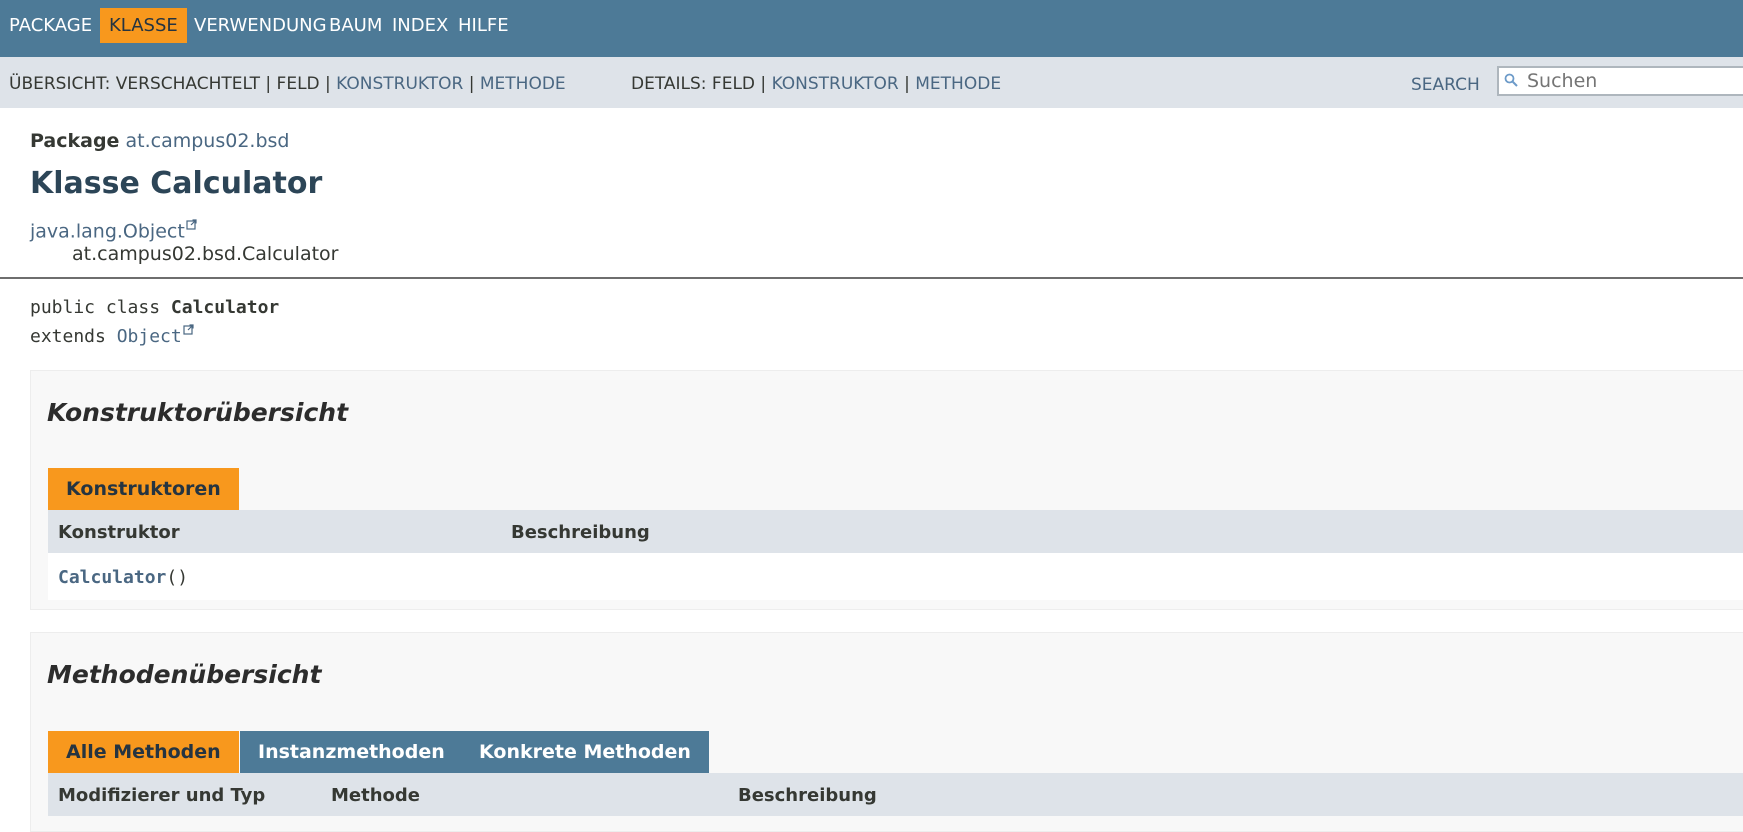  I want to click on tab-instanzmethoden: Instanzmethoden, so click(351, 752).